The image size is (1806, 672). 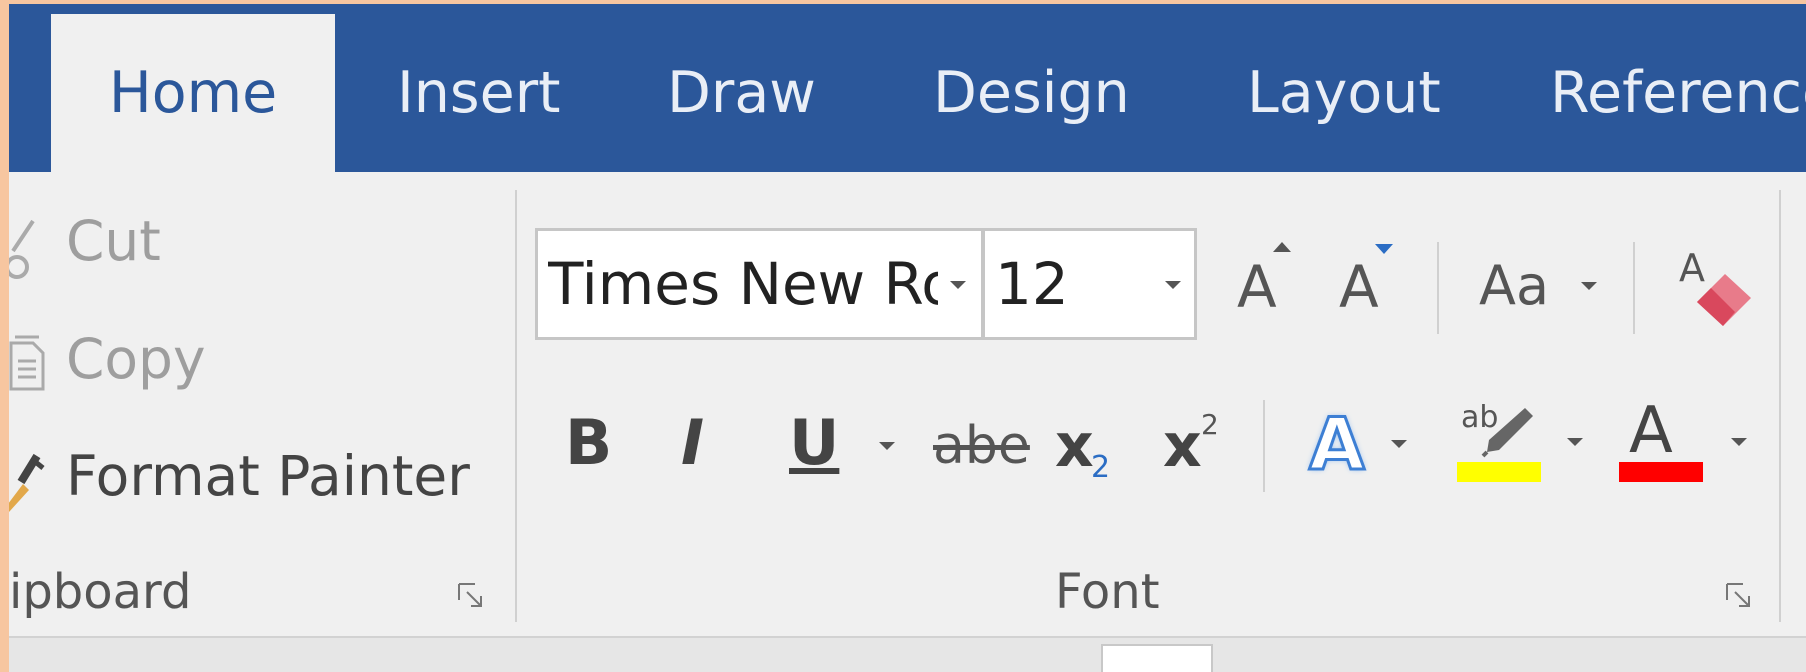 I want to click on font-name-combobox: Times New Ro, so click(x=761, y=284).